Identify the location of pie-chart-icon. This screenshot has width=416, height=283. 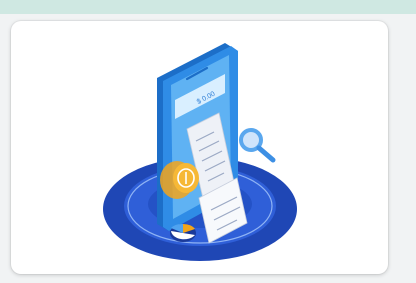
(183, 232).